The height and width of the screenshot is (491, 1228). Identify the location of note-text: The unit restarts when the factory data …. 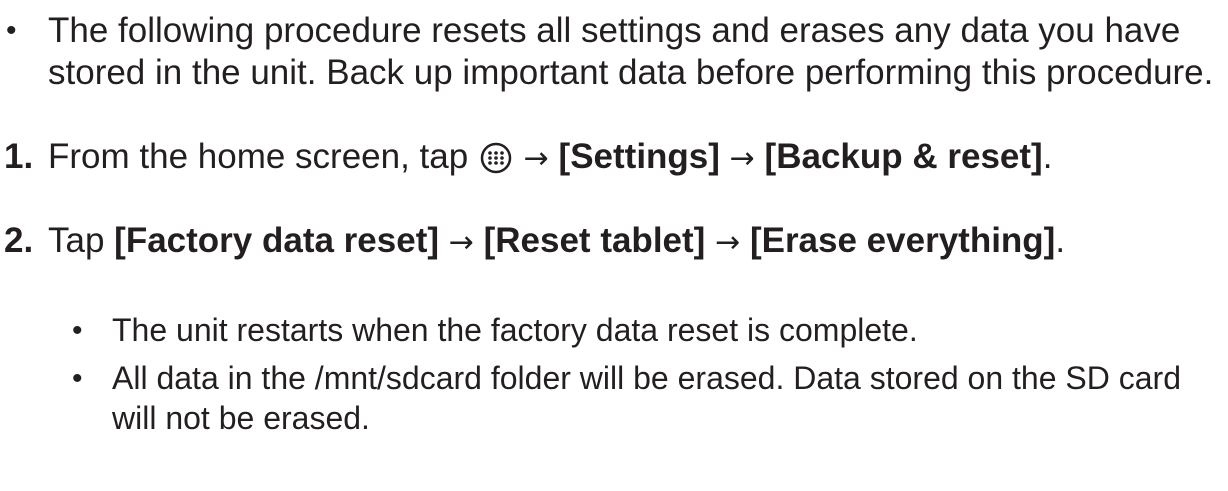
(515, 330).